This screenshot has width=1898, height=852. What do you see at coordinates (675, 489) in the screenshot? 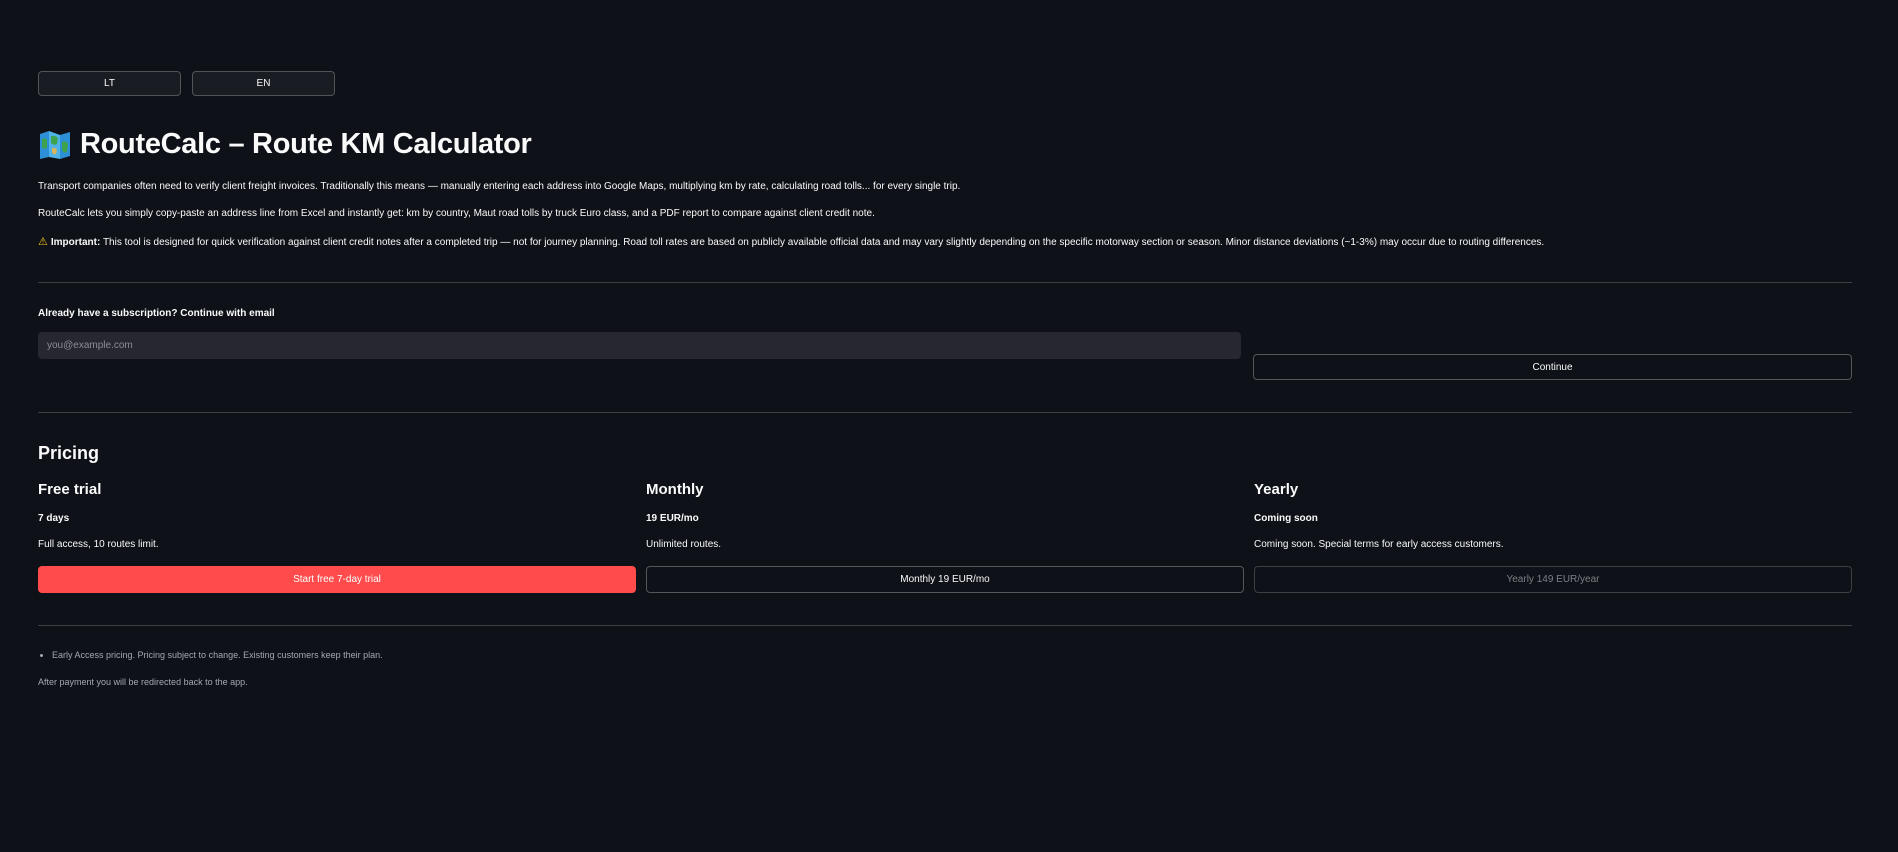
I see `plan-name: Monthly` at bounding box center [675, 489].